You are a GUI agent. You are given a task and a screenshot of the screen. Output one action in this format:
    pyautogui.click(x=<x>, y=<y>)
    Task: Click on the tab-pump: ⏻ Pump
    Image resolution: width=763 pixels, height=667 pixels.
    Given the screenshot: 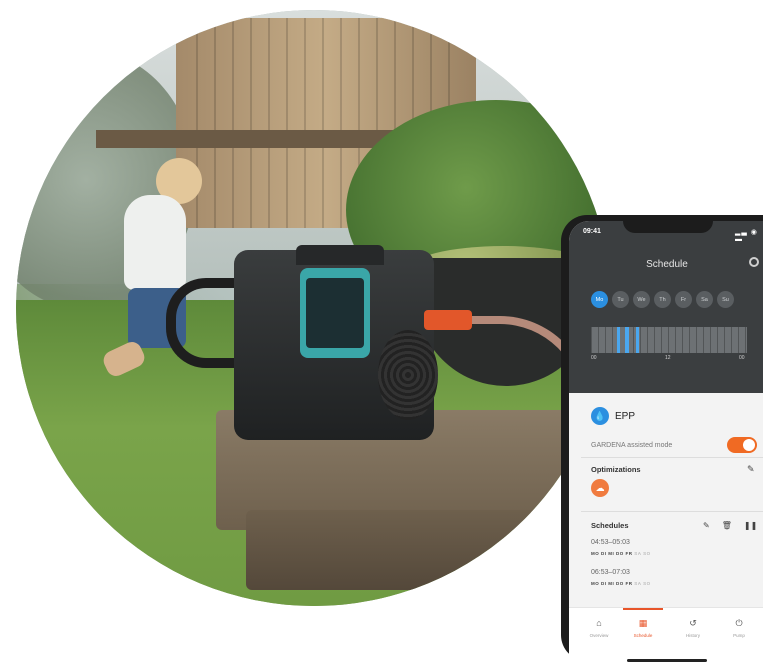 What is the action you would take?
    pyautogui.click(x=739, y=628)
    